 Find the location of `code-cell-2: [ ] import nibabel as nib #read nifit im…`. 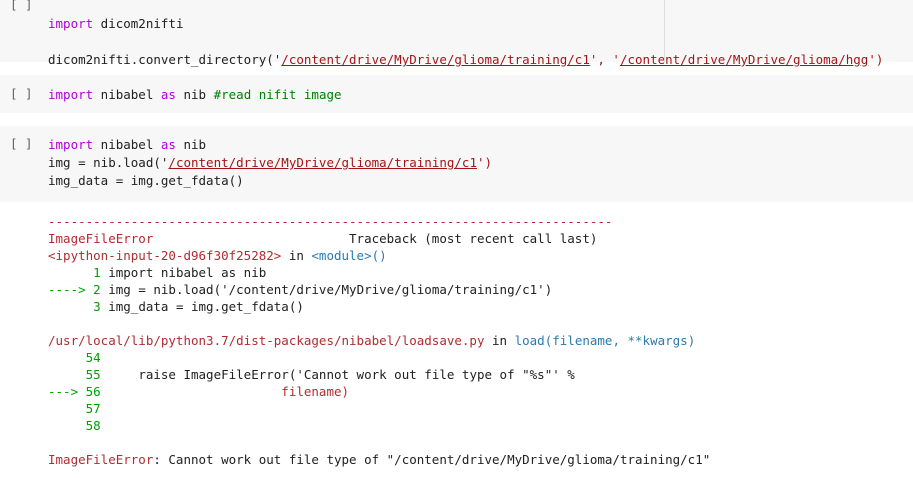

code-cell-2: [ ] import nibabel as nib #read nifit im… is located at coordinates (456, 94).